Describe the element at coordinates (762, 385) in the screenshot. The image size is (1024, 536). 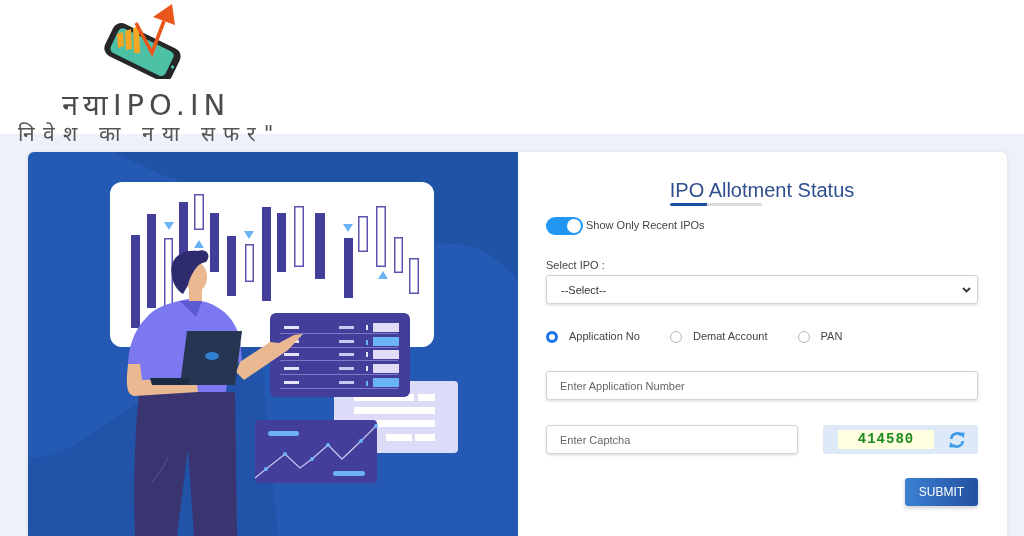
I see `application-number-field: Enter Application Number` at that location.